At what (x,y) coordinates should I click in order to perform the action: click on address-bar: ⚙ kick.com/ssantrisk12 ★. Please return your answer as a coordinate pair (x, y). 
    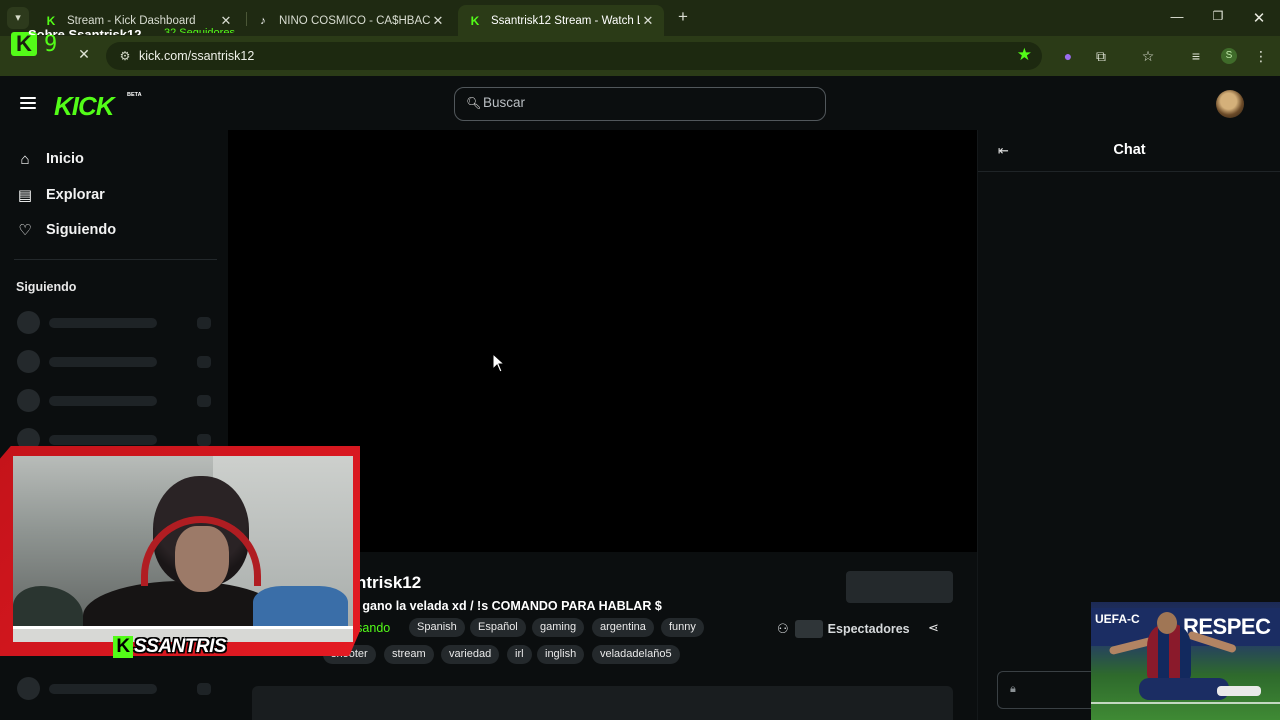
    Looking at the image, I should click on (574, 56).